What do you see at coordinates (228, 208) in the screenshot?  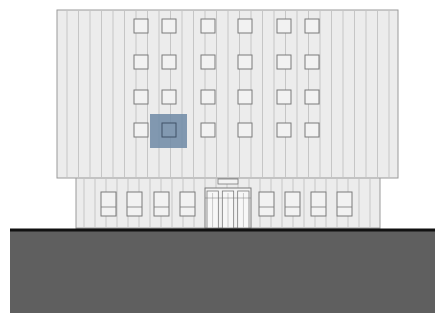 I see `entrance-doors` at bounding box center [228, 208].